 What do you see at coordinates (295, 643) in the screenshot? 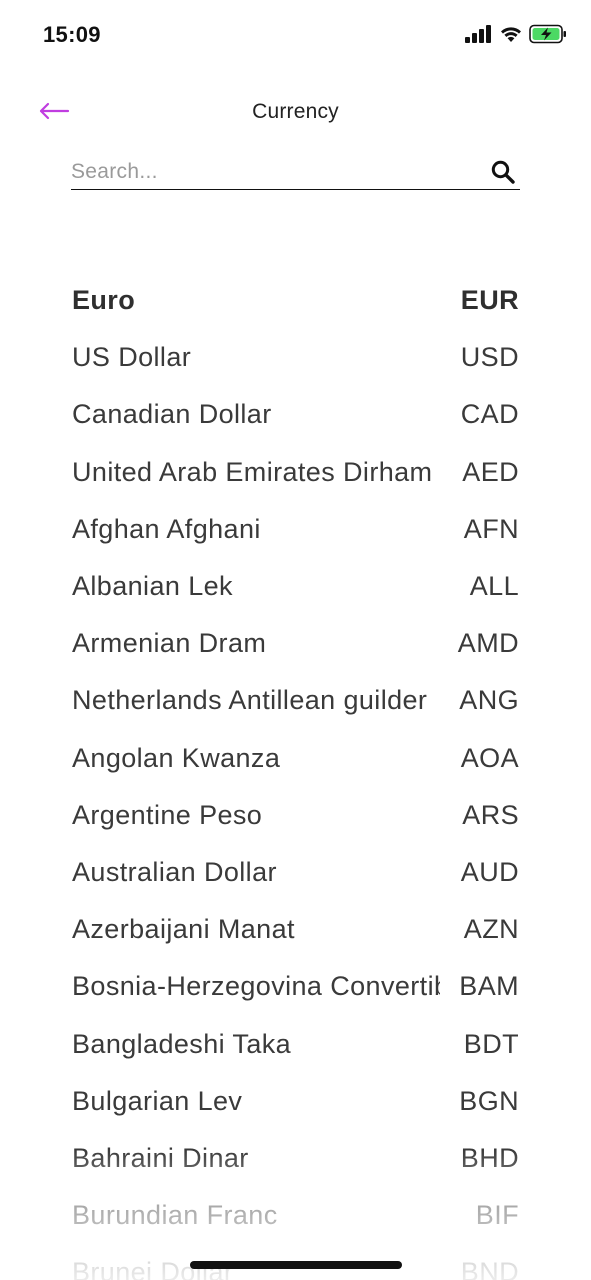
I see `currency-row: Armenian Dram AMD` at bounding box center [295, 643].